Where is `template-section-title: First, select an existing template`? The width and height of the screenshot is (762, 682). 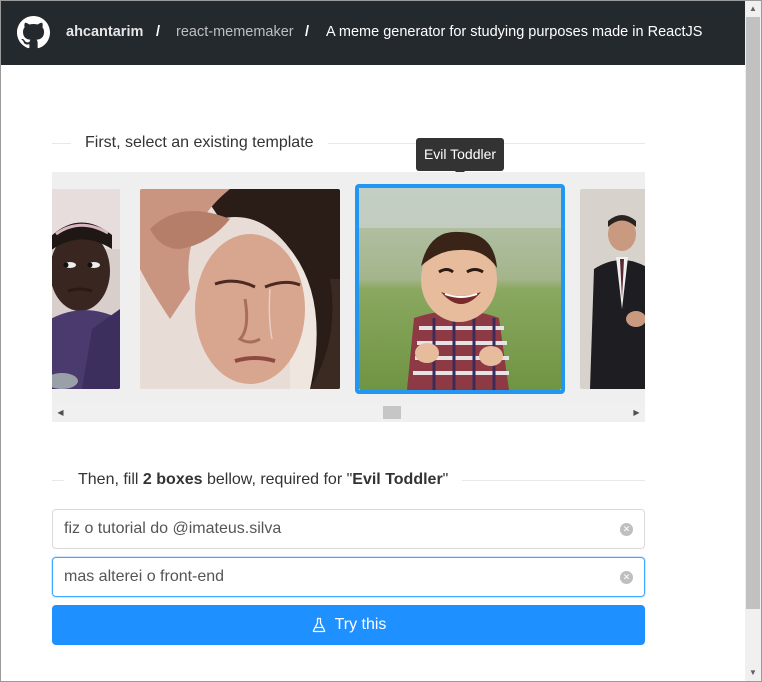
template-section-title: First, select an existing template is located at coordinates (199, 143).